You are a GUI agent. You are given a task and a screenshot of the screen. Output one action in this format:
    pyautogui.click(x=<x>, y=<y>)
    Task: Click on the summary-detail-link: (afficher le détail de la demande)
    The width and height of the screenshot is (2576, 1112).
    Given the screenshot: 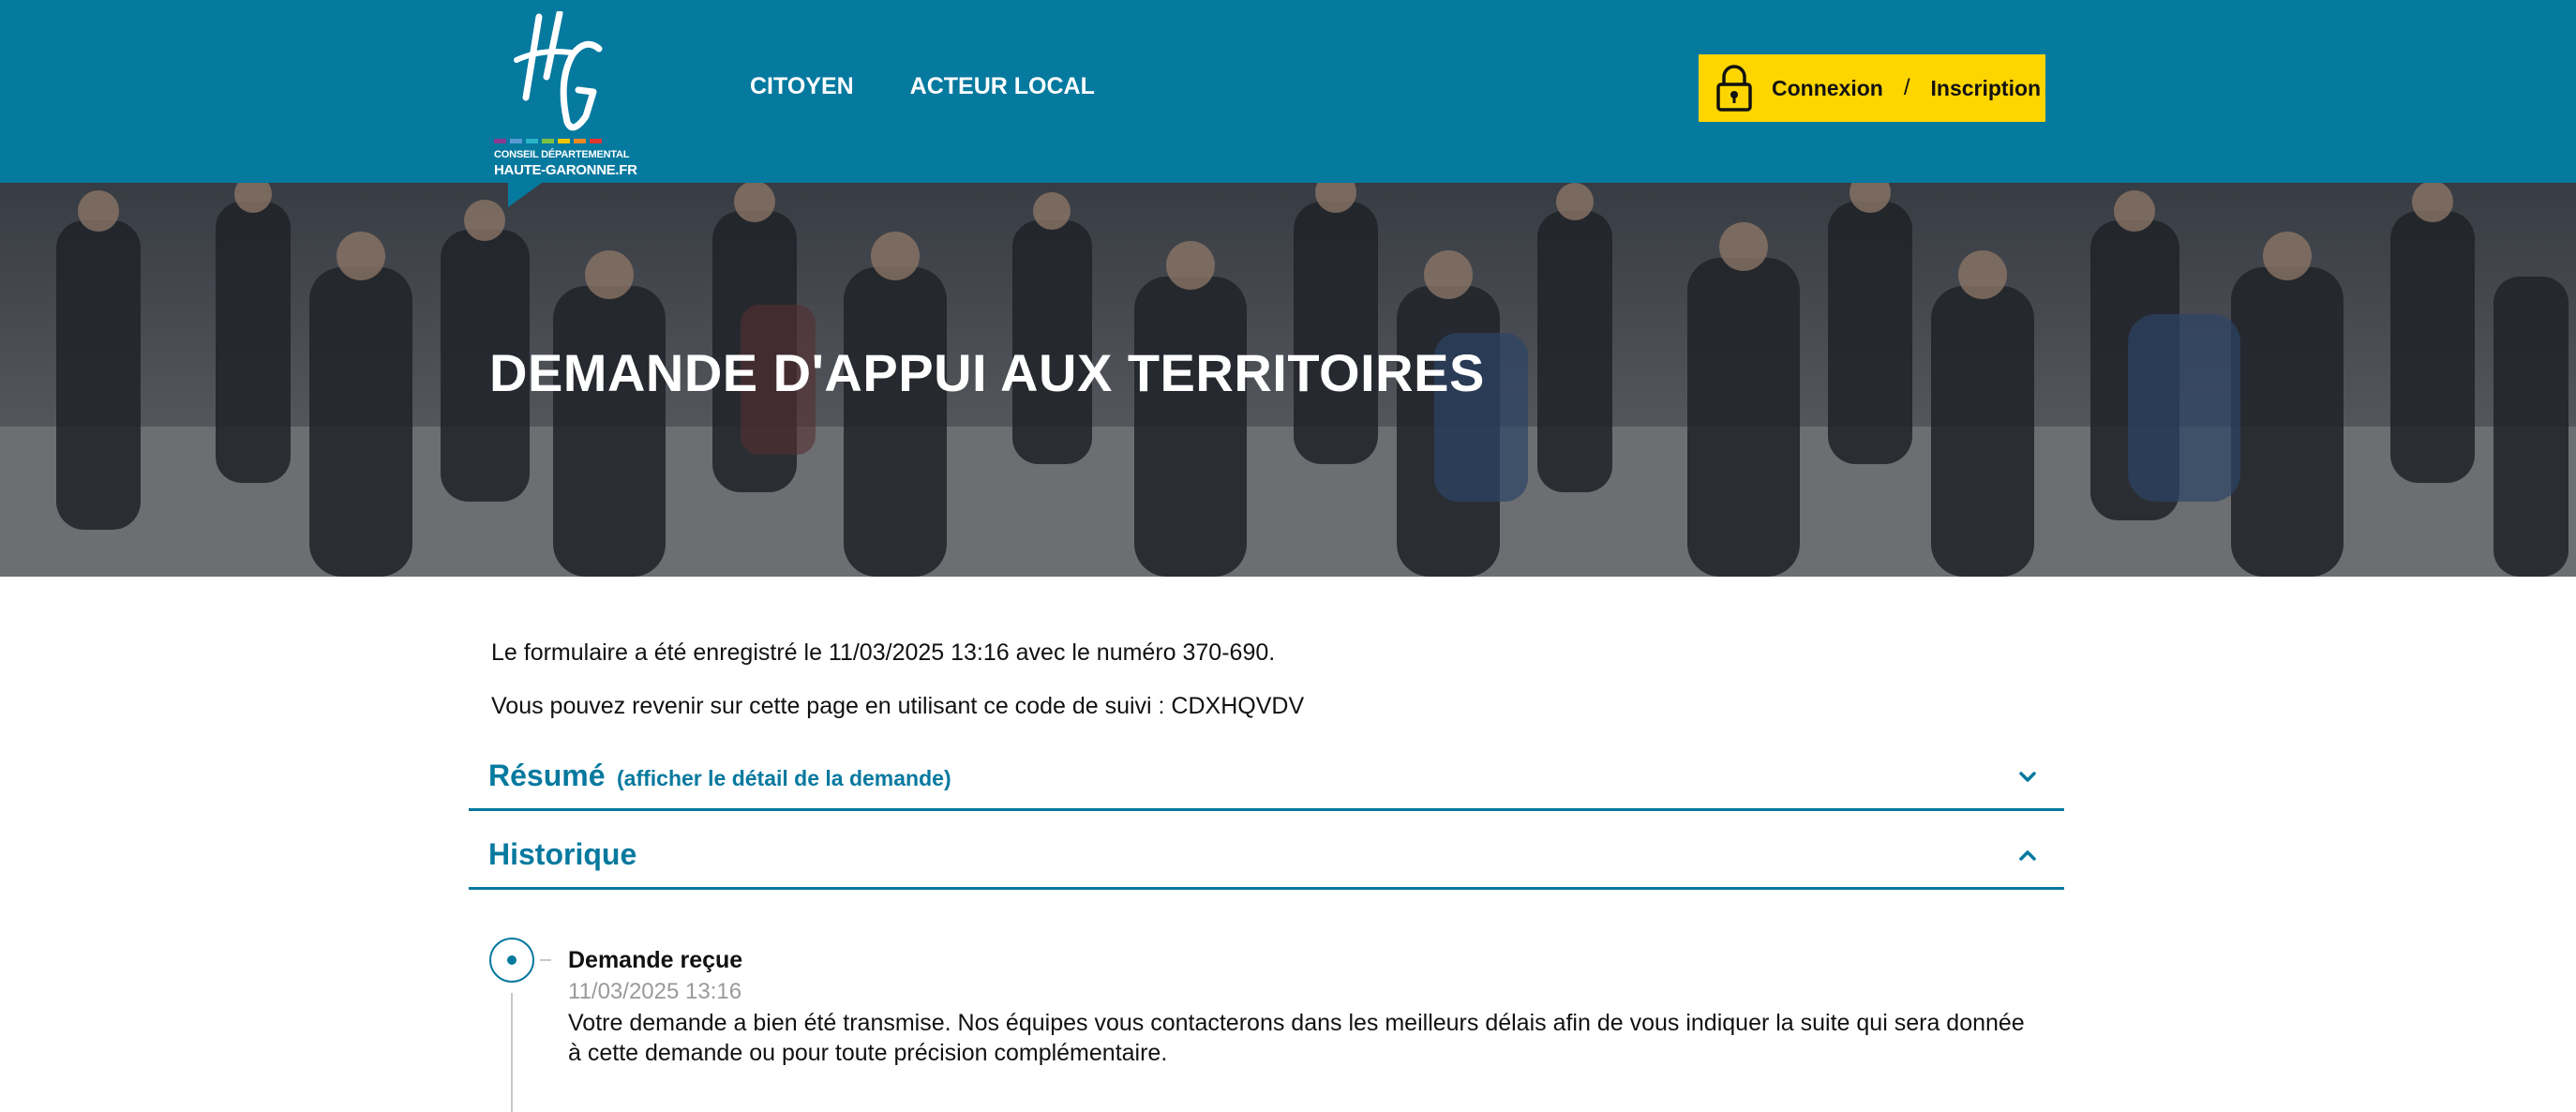 What is the action you would take?
    pyautogui.click(x=784, y=778)
    